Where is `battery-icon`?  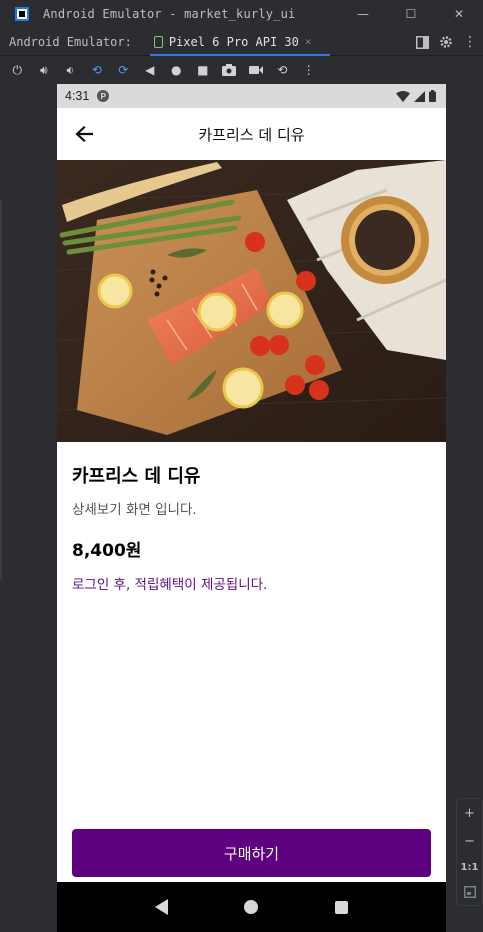
battery-icon is located at coordinates (432, 96).